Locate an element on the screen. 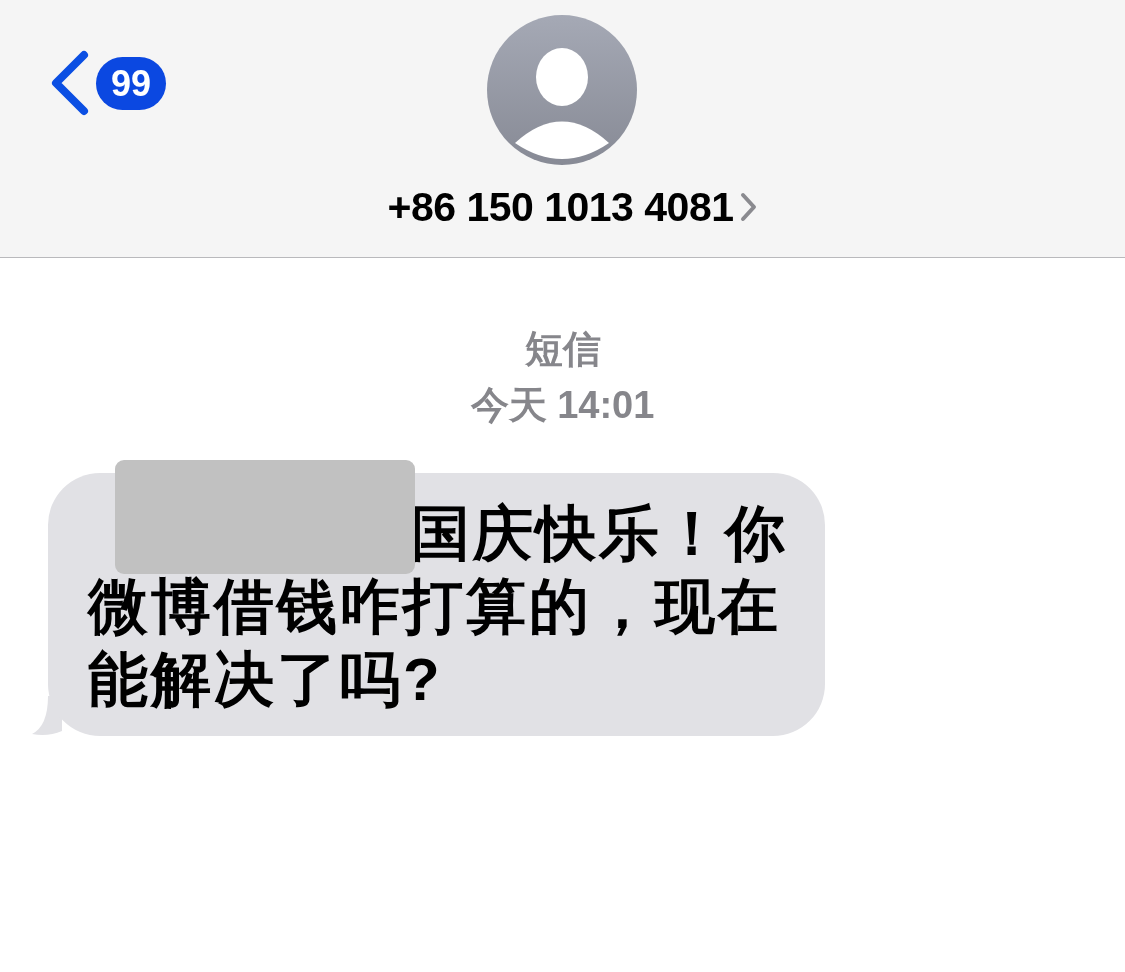 The height and width of the screenshot is (972, 1125). back-button: 99 is located at coordinates (108, 83).